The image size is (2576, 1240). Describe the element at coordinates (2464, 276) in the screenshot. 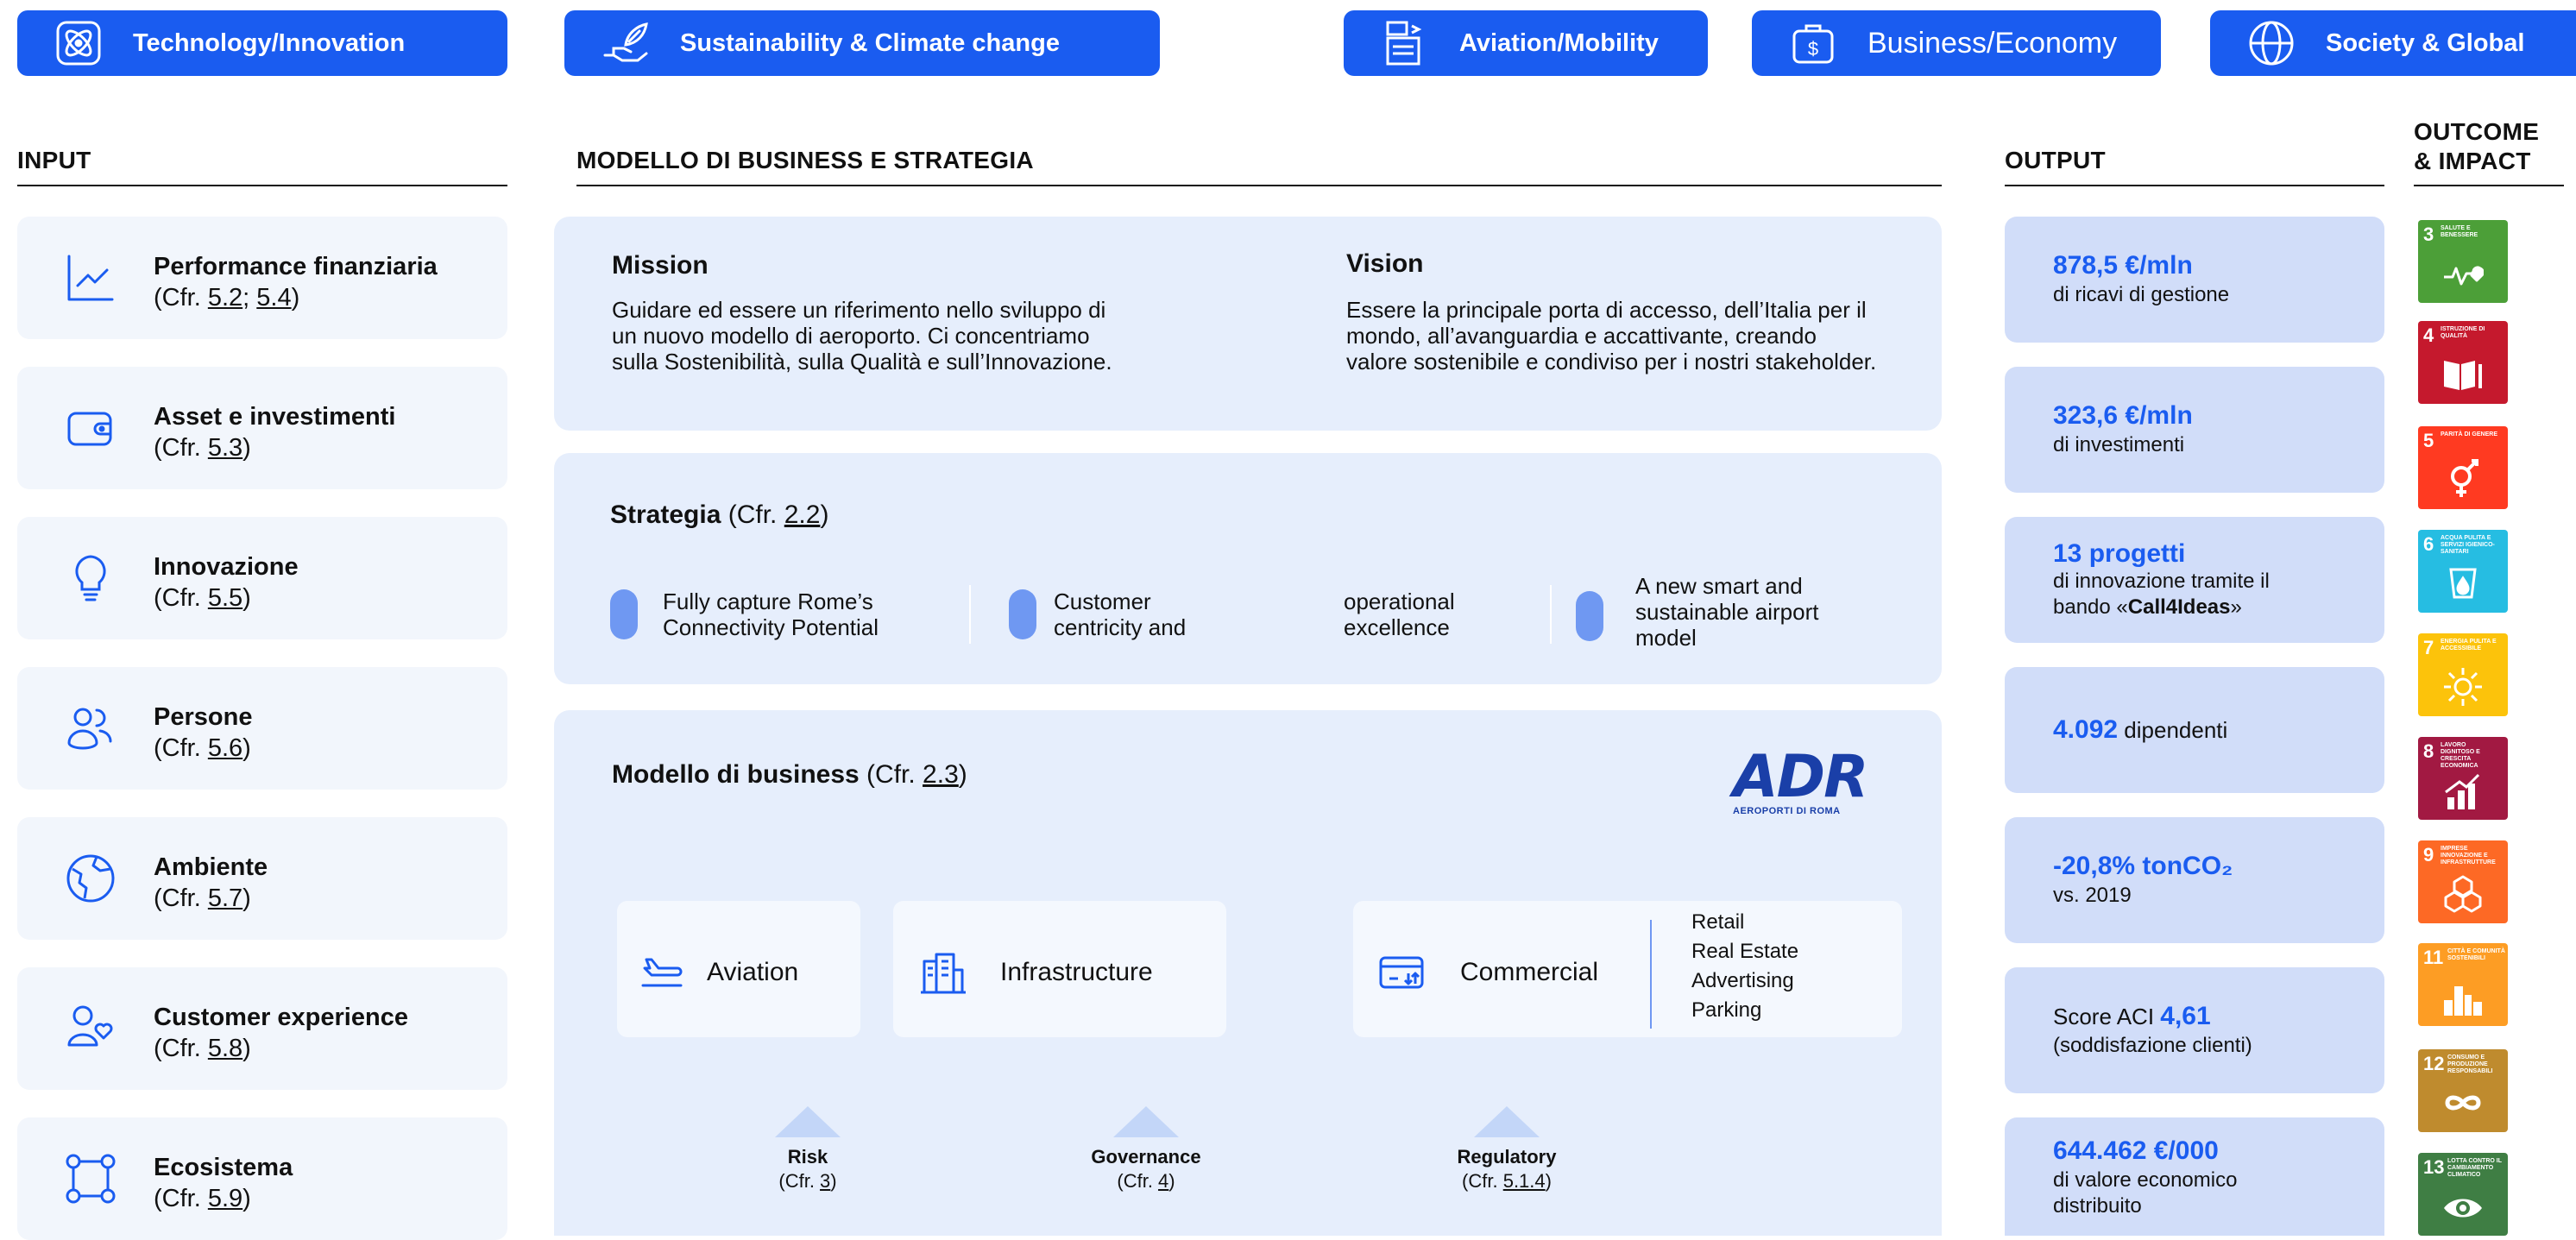

I see `heartbeat-icon` at that location.